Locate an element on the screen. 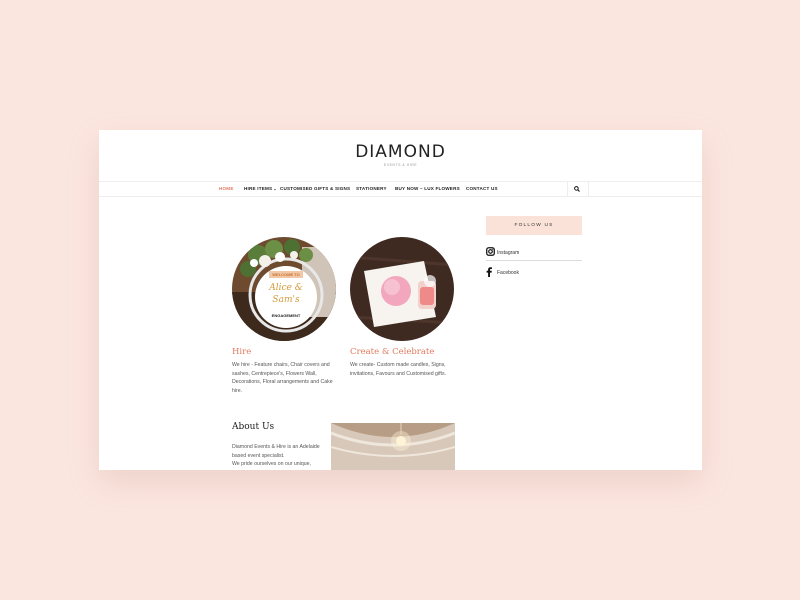 The image size is (800, 600). hire-image: WELCOME TO Alice & Sam's ENGAGEMENT is located at coordinates (284, 289).